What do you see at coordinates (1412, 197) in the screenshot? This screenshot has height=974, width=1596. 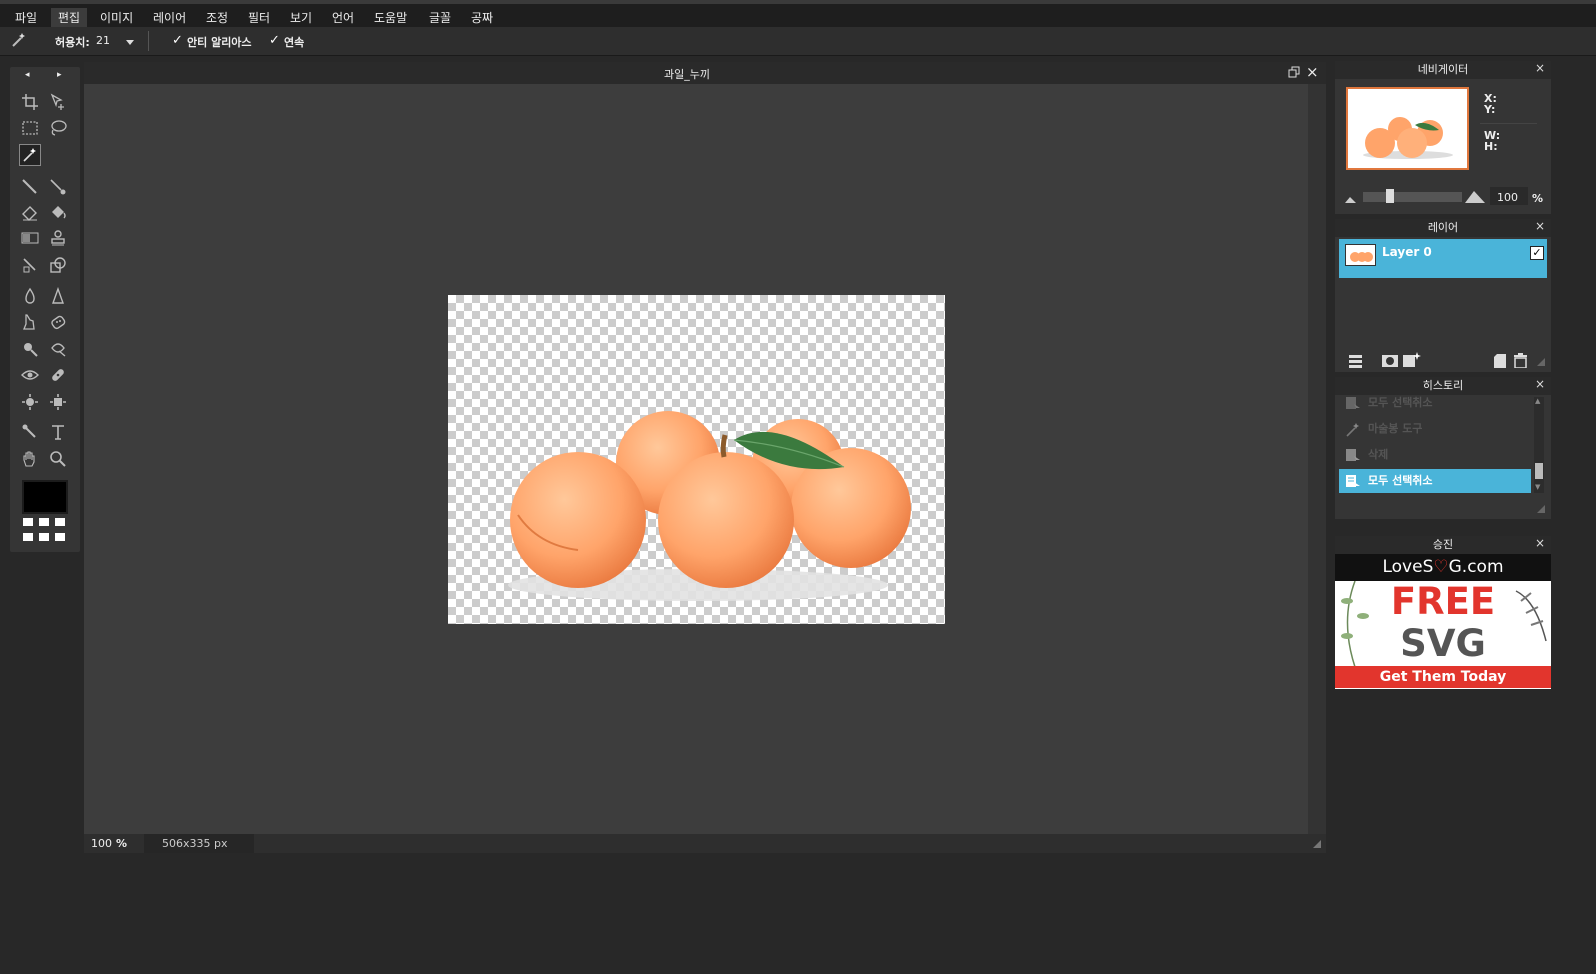 I see `zoom-slider-track` at bounding box center [1412, 197].